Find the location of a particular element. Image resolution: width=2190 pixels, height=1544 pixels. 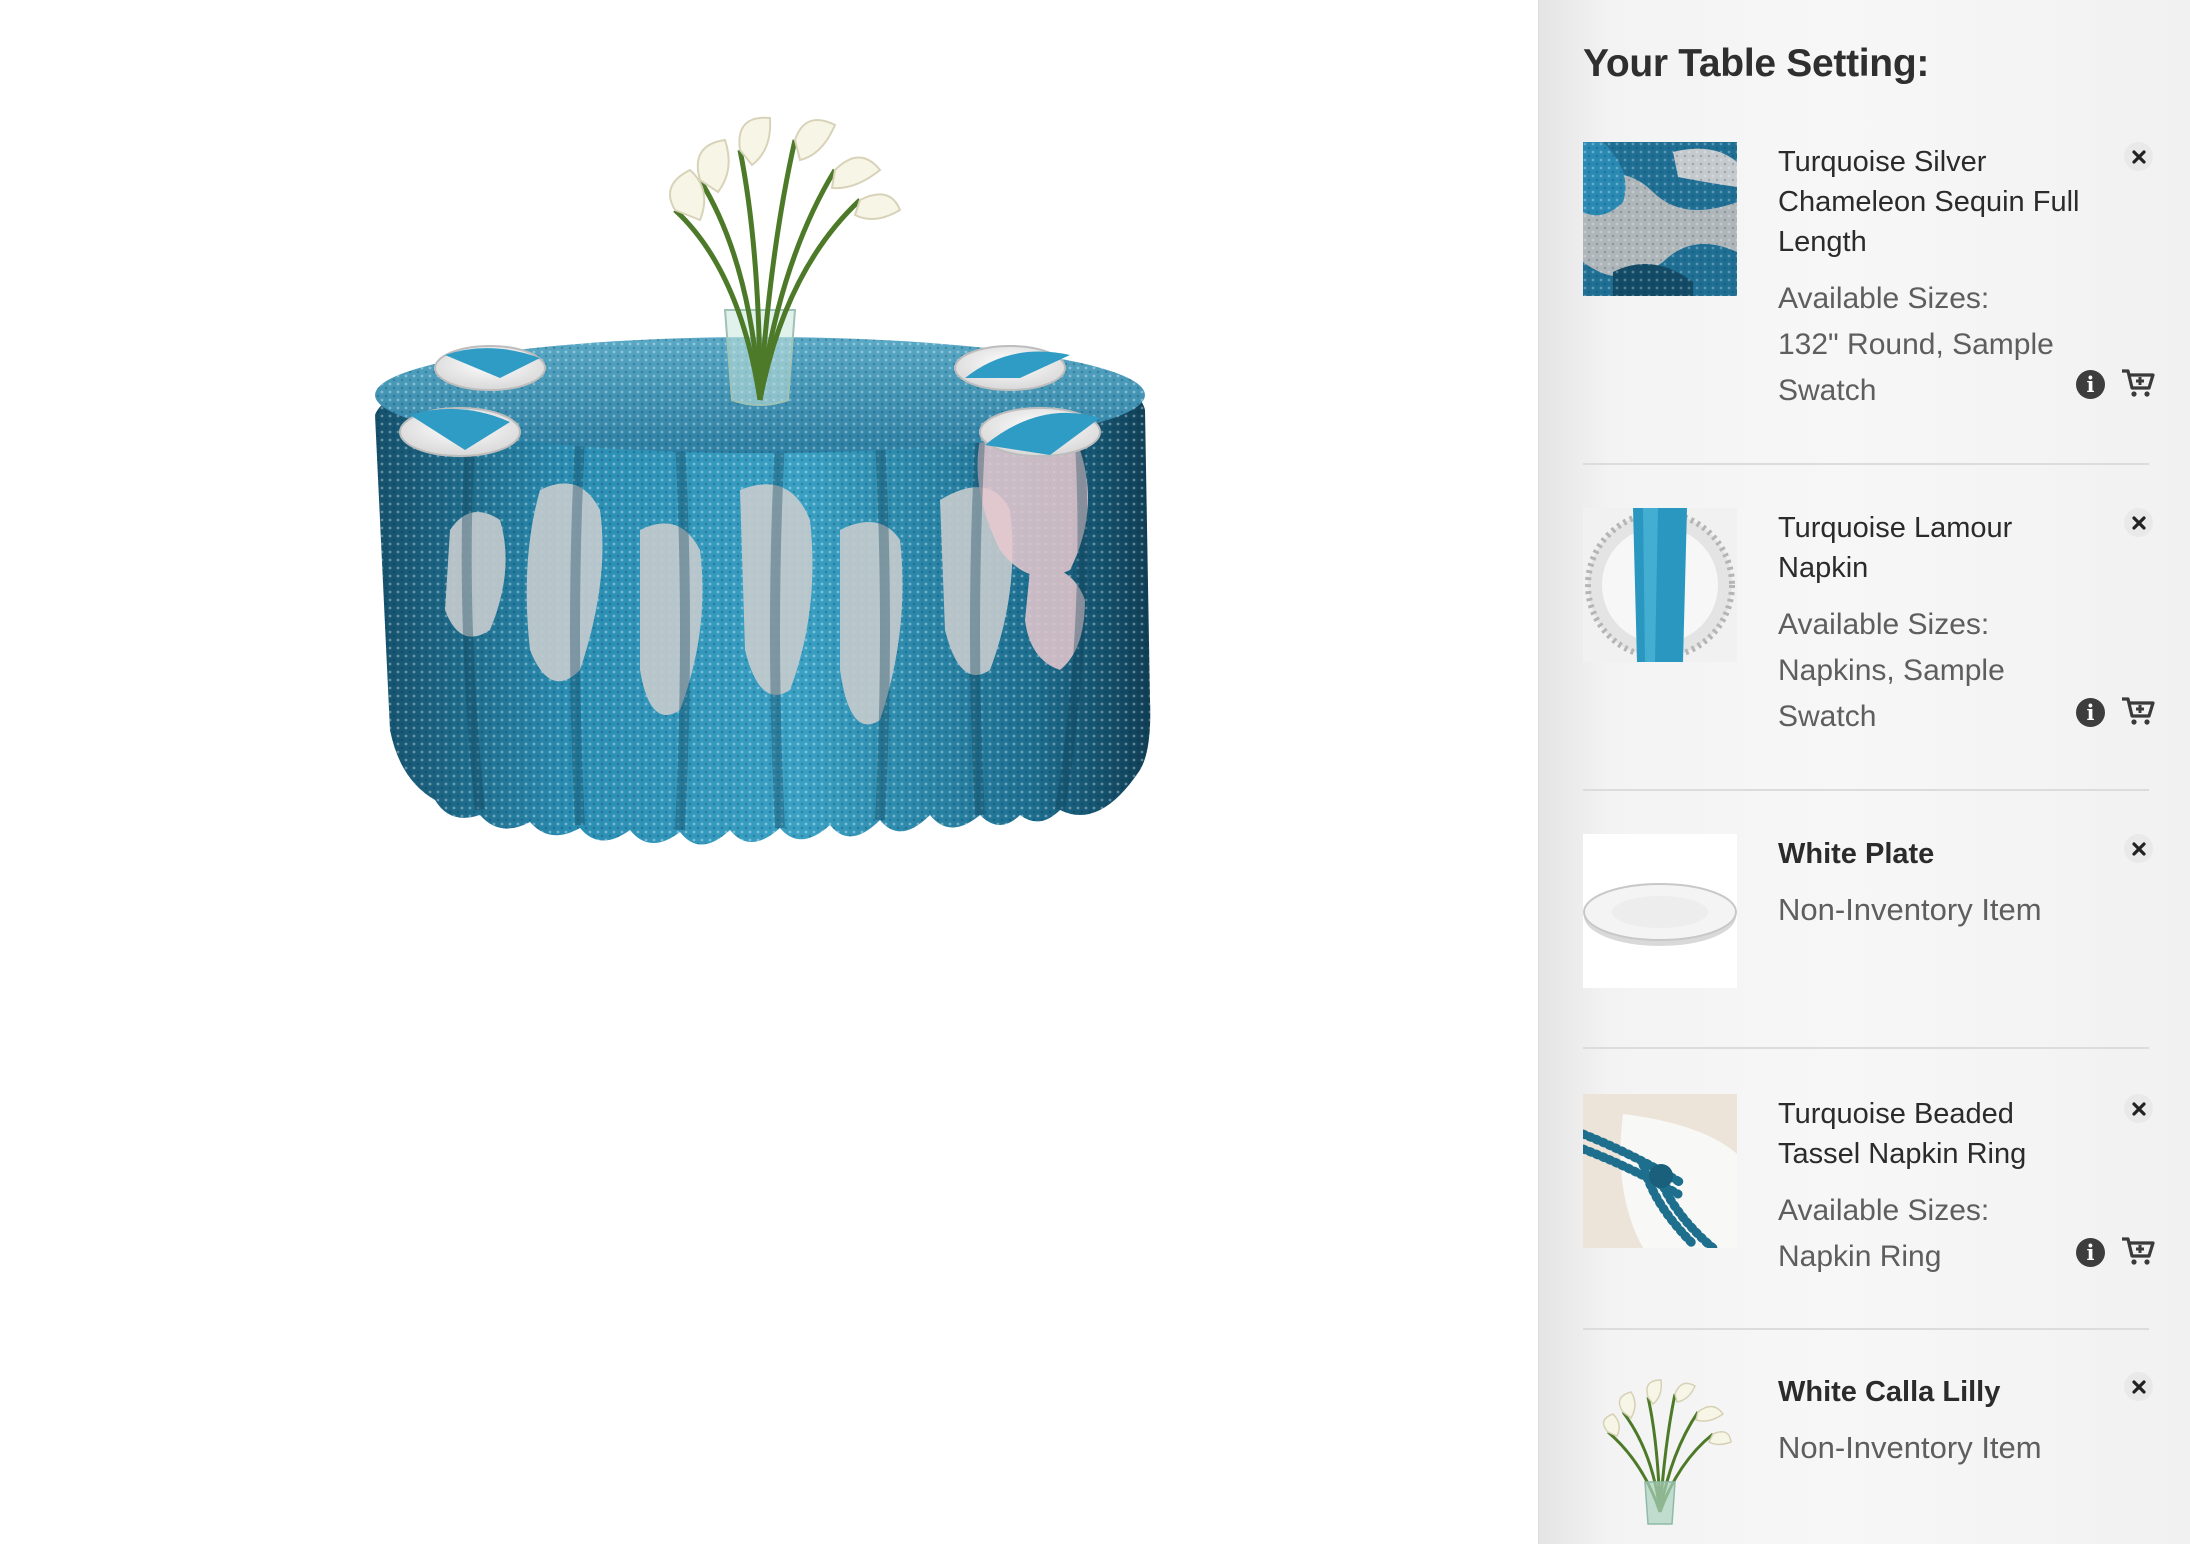

sizes-value: Napkins, Sample Swatch is located at coordinates (1891, 693).